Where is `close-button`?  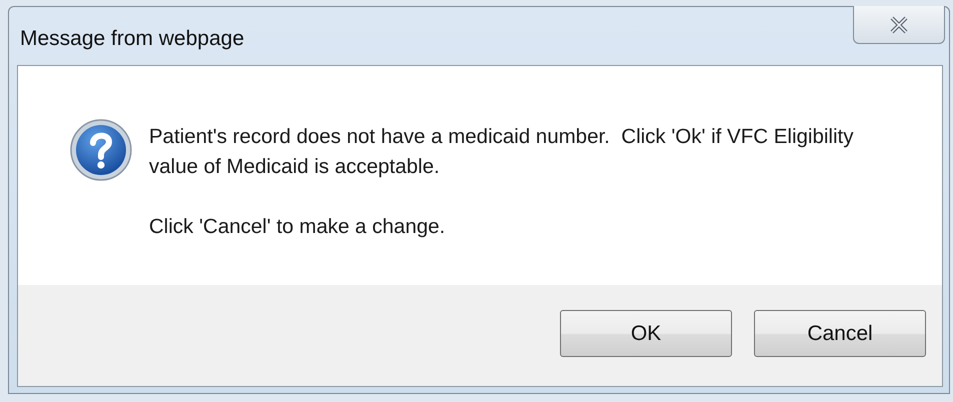 close-button is located at coordinates (899, 25).